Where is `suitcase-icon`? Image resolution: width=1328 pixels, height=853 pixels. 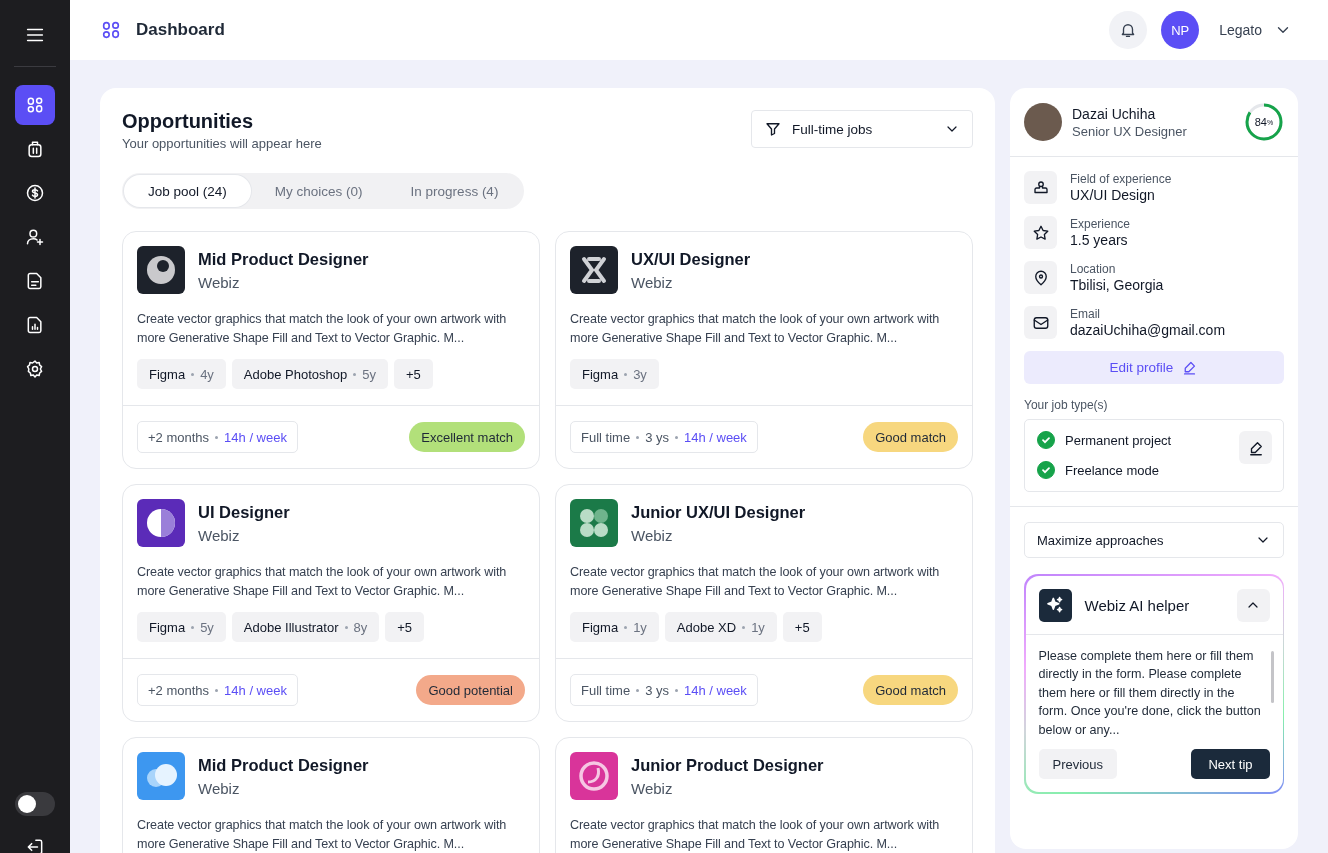 suitcase-icon is located at coordinates (35, 149).